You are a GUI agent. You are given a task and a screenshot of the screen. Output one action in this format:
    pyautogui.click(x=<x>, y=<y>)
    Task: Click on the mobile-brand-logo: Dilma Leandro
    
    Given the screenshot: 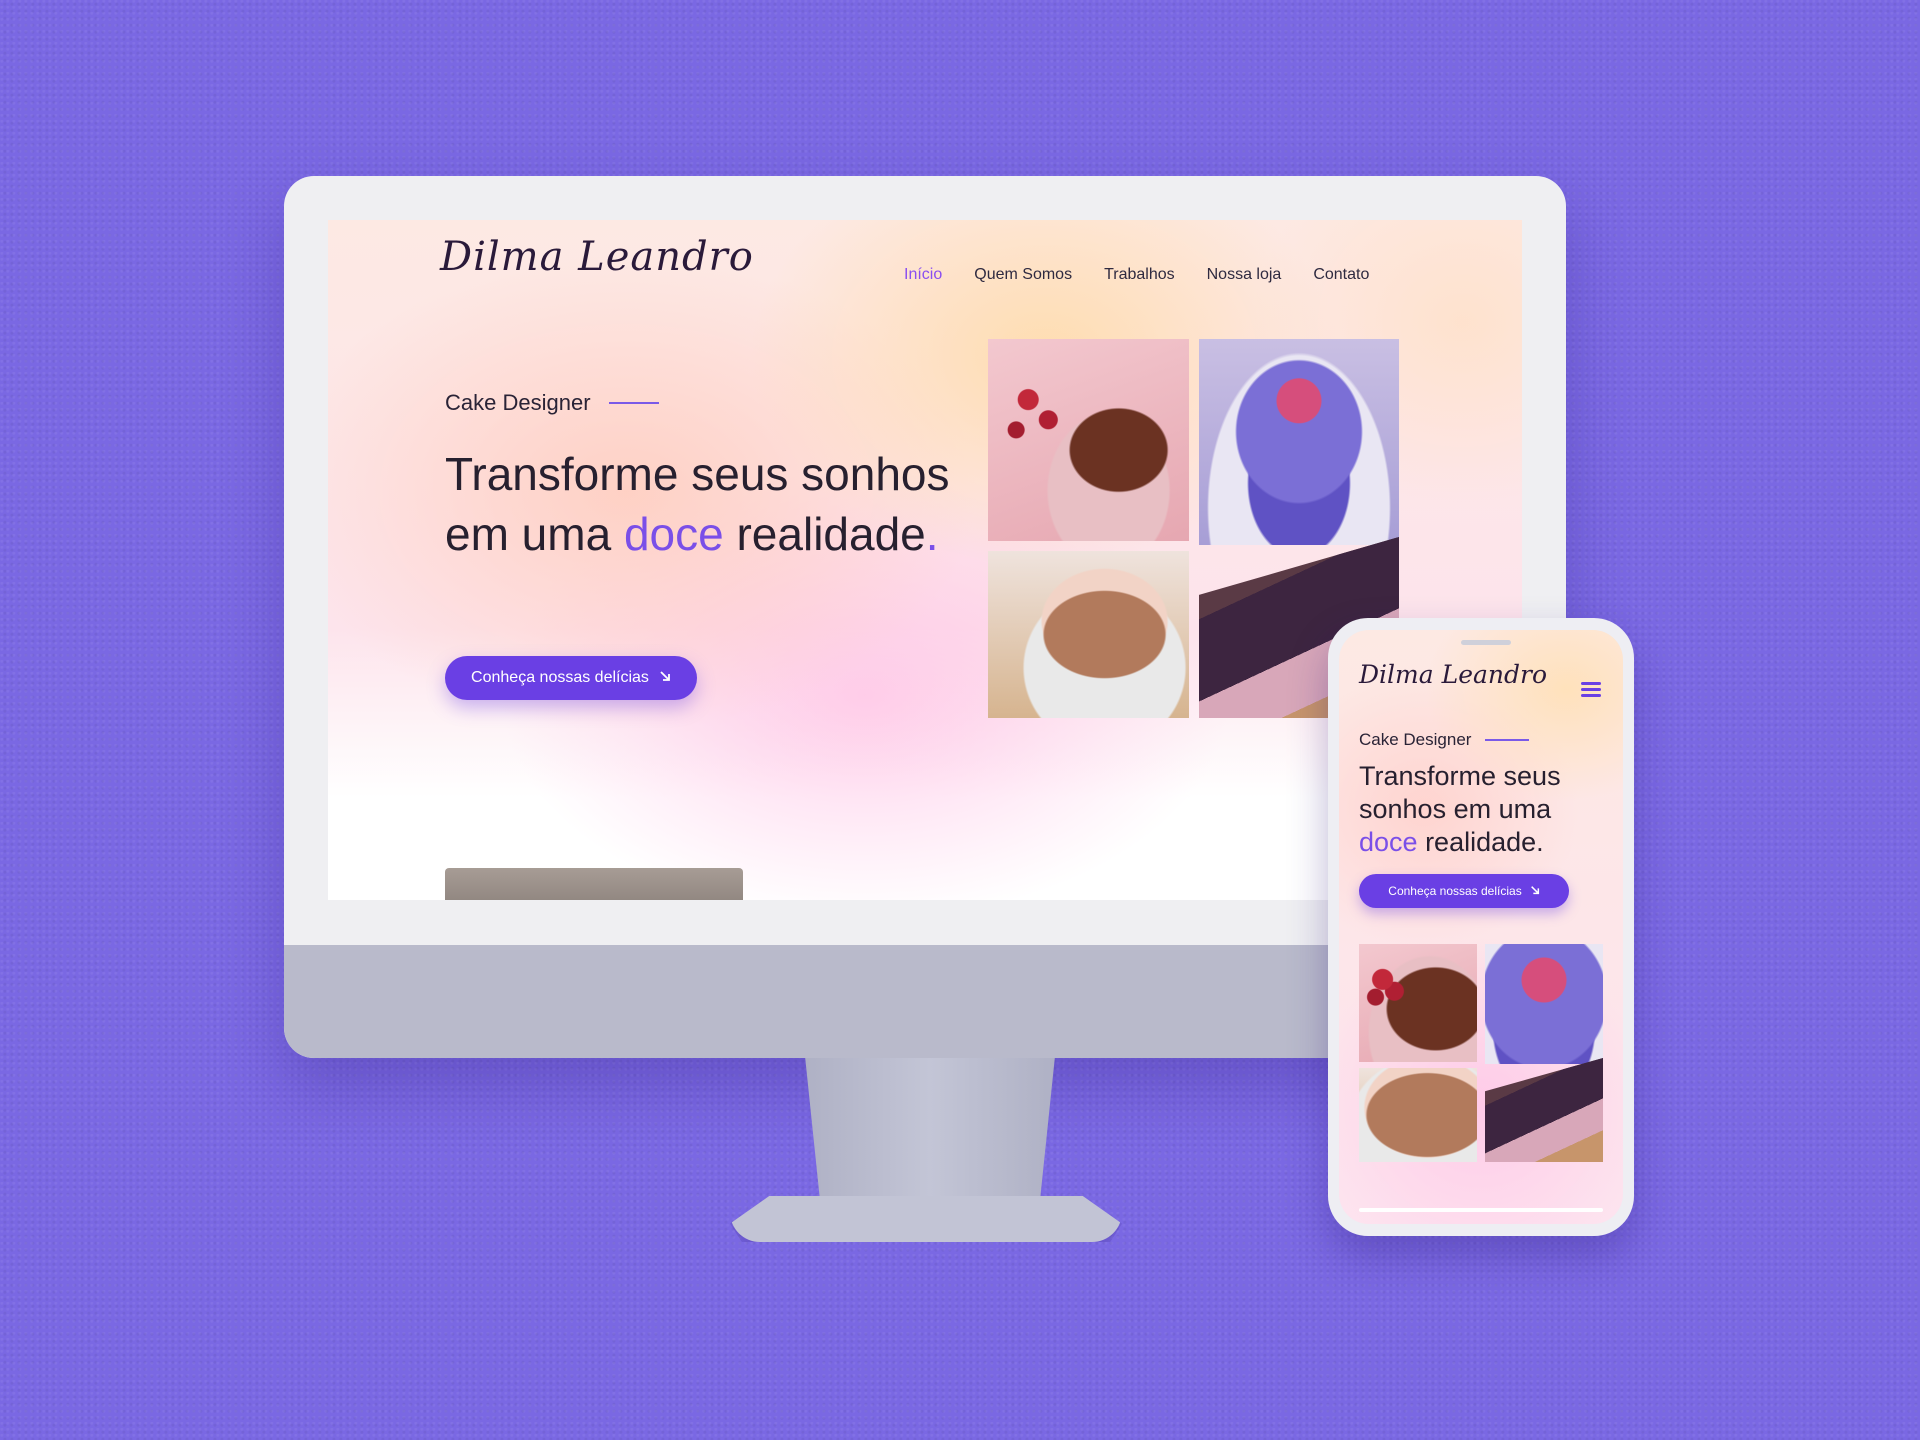 What is the action you would take?
    pyautogui.click(x=1453, y=674)
    